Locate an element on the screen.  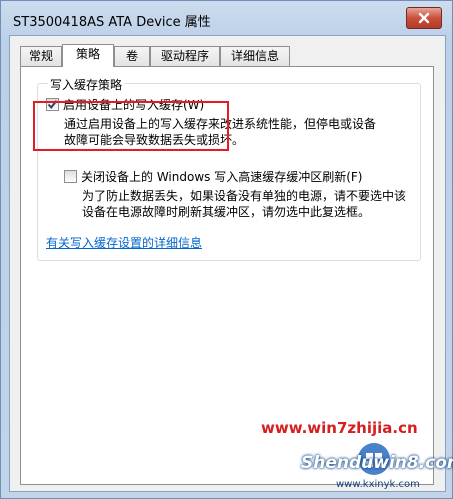
watermark-url: www.kxinyk.com is located at coordinates (378, 484).